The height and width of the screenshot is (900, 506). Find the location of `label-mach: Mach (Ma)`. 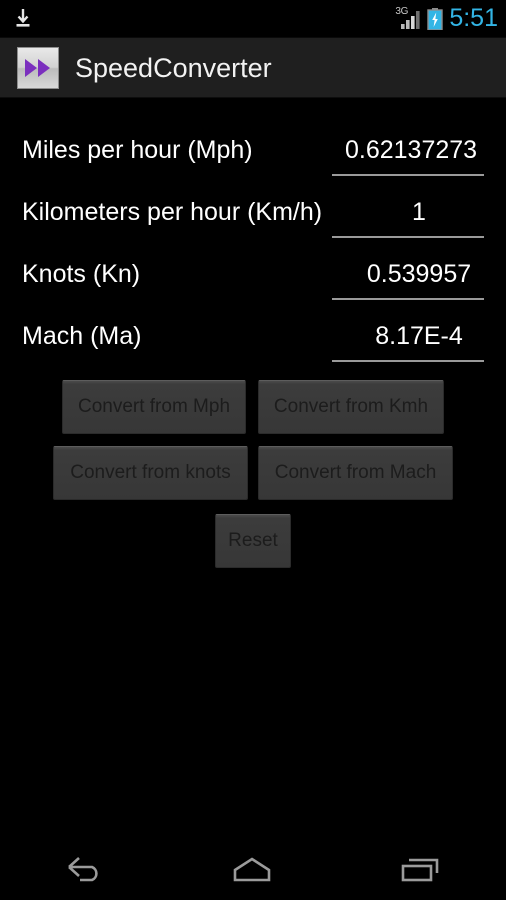

label-mach: Mach (Ma) is located at coordinates (82, 336).